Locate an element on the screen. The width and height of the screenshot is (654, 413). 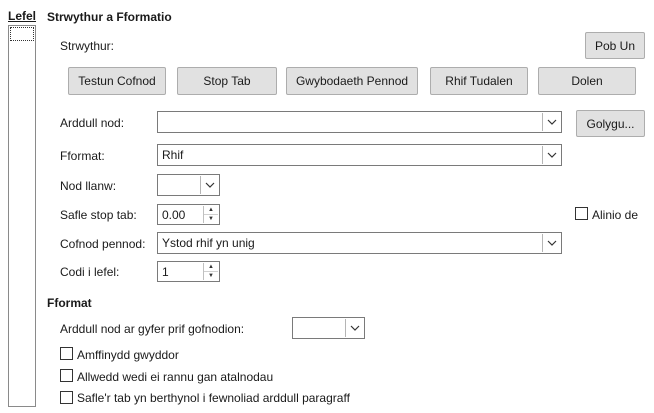
hyperlink-button: Dolen is located at coordinates (587, 81).